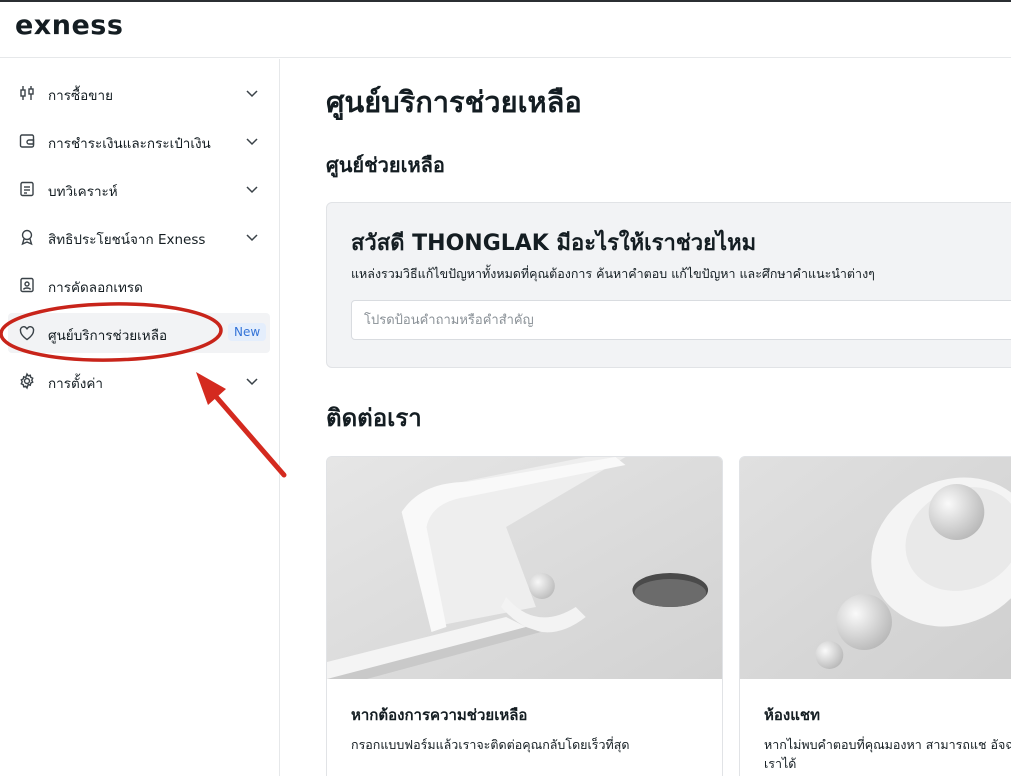 This screenshot has height=776, width=1011. Describe the element at coordinates (27, 285) in the screenshot. I see `copy-trade-icon` at that location.